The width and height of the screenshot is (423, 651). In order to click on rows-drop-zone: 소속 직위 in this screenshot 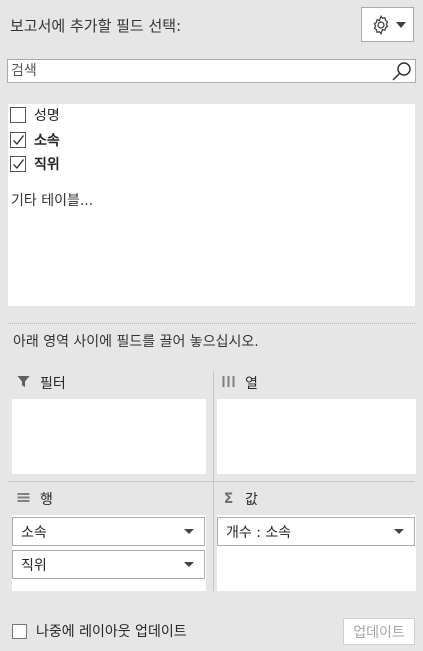, I will do `click(109, 553)`.